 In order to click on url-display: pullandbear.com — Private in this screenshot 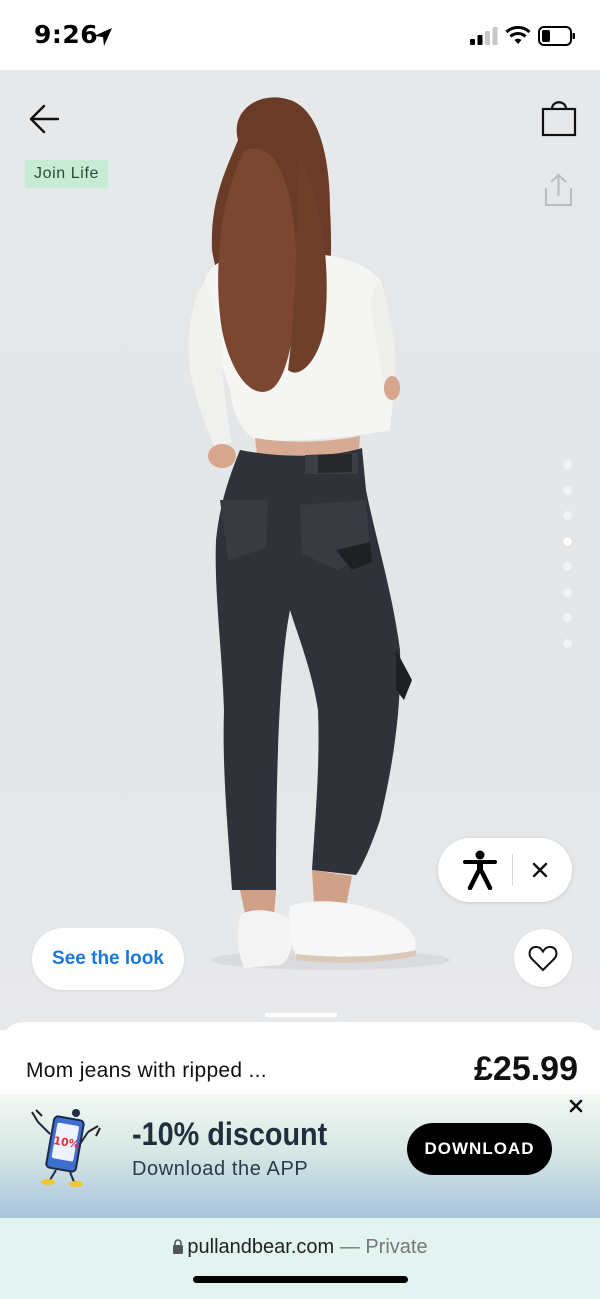, I will do `click(300, 1247)`.